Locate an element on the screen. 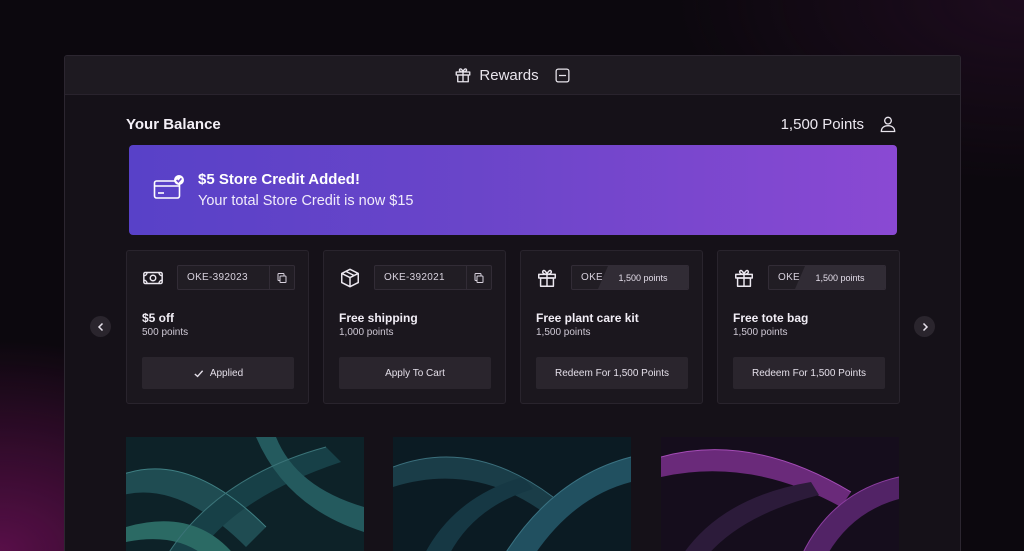  coupon-code-box: OKE-392023 is located at coordinates (236, 277).